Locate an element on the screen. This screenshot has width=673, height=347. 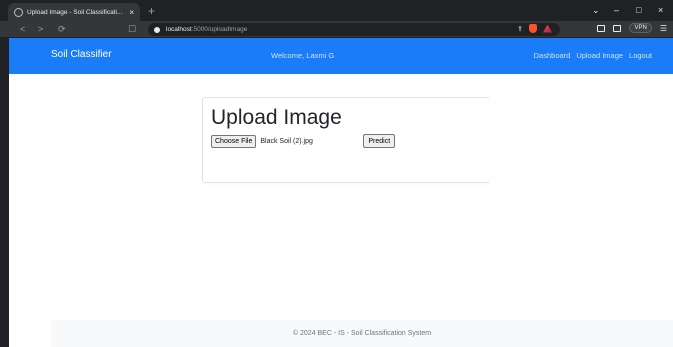
nav-link-upload-image: Upload Image is located at coordinates (599, 55).